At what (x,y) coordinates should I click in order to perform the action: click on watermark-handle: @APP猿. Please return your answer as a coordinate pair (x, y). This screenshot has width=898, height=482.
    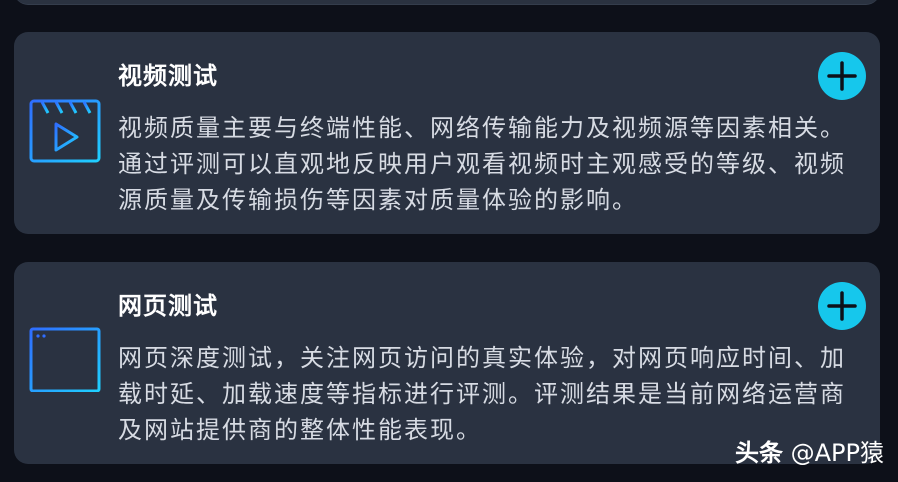
    Looking at the image, I should click on (837, 453).